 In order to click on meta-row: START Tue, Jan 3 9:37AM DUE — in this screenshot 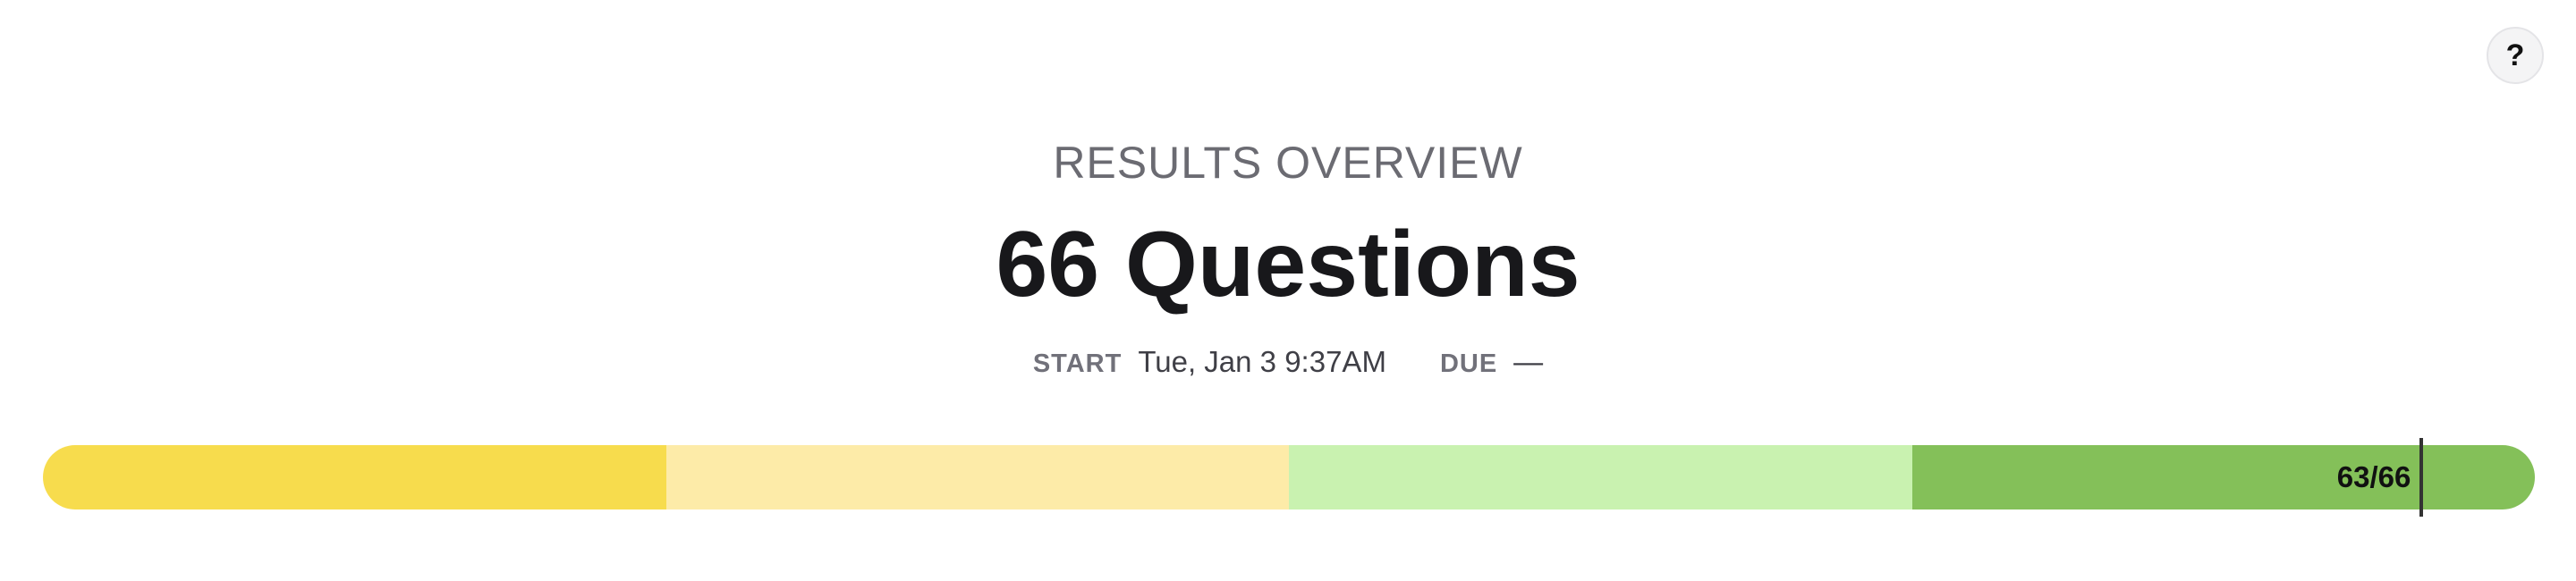, I will do `click(1288, 363)`.